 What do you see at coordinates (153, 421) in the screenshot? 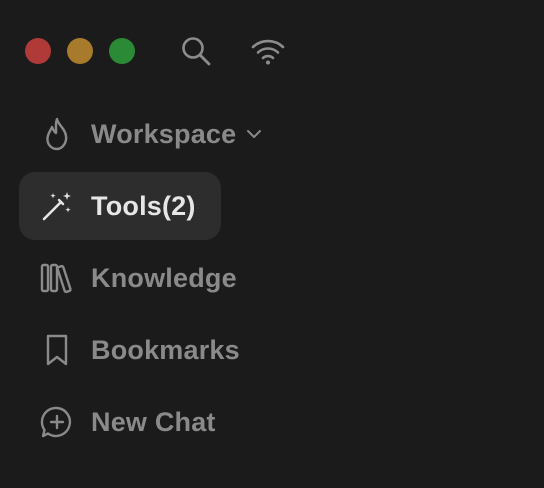
I see `sidebar-item-label: New Chat` at bounding box center [153, 421].